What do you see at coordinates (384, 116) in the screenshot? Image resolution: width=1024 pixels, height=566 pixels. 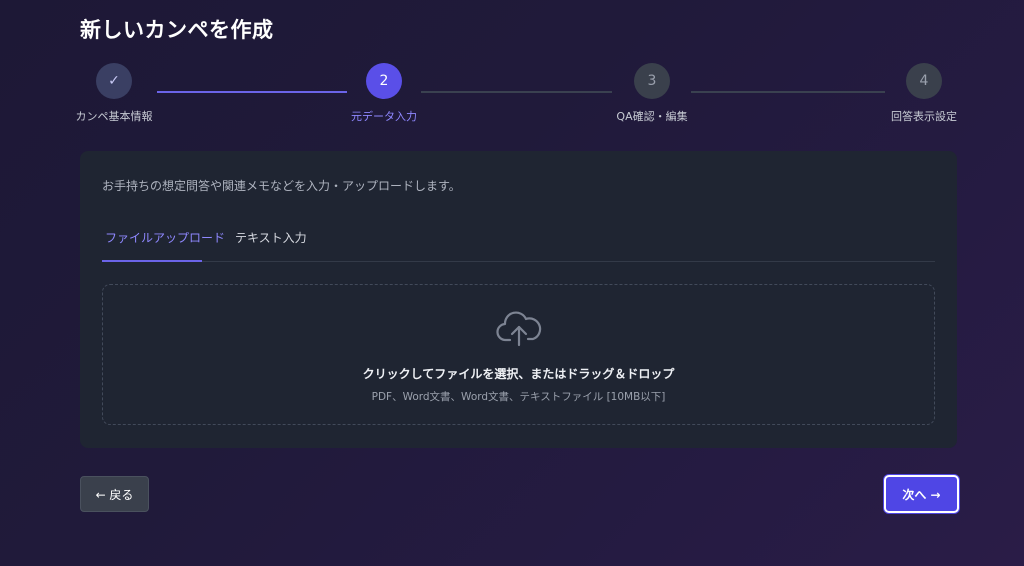 I see `step-label: 元データ入力` at bounding box center [384, 116].